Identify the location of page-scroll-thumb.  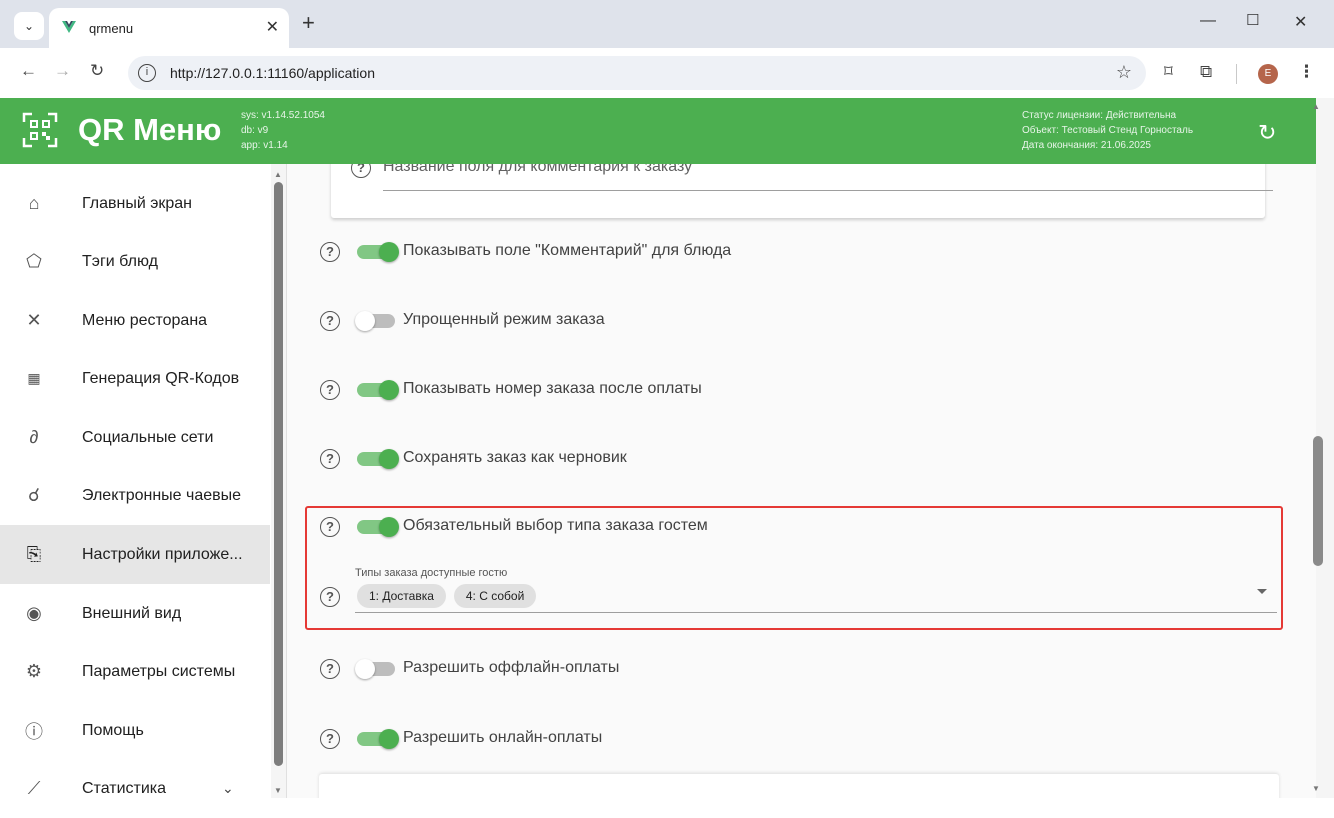
(1318, 501).